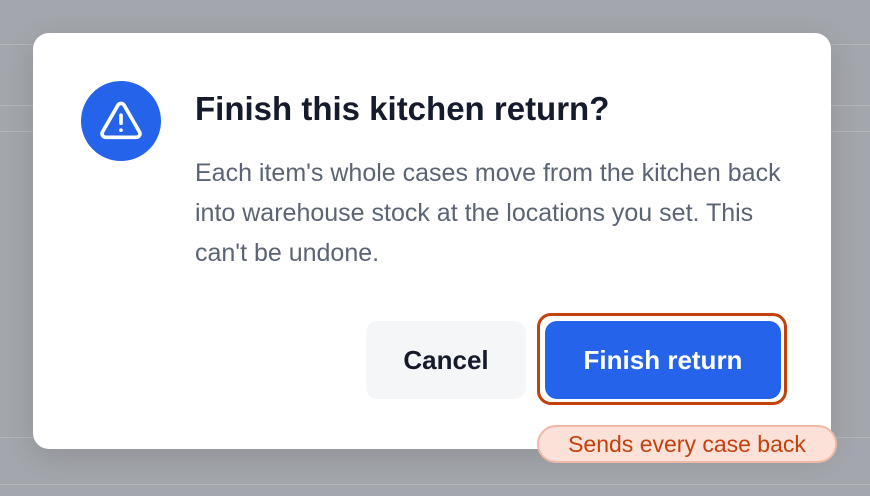 The height and width of the screenshot is (496, 870). Describe the element at coordinates (663, 360) in the screenshot. I see `finish-return-button: Finish return` at that location.